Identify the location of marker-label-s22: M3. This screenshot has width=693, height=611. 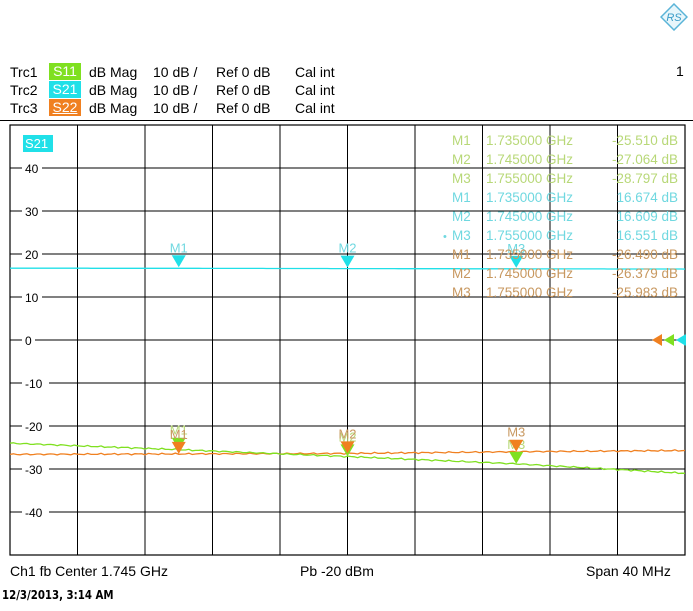
(516, 432).